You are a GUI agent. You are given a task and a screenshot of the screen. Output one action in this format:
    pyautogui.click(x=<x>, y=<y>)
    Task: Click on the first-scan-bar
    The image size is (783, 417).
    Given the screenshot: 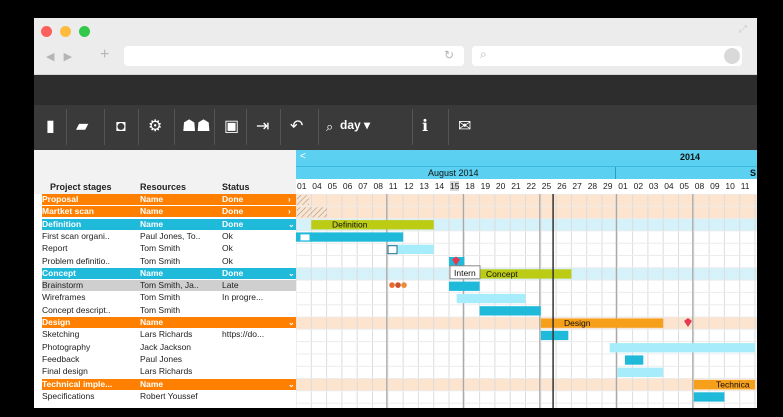 What is the action you would take?
    pyautogui.click(x=350, y=237)
    